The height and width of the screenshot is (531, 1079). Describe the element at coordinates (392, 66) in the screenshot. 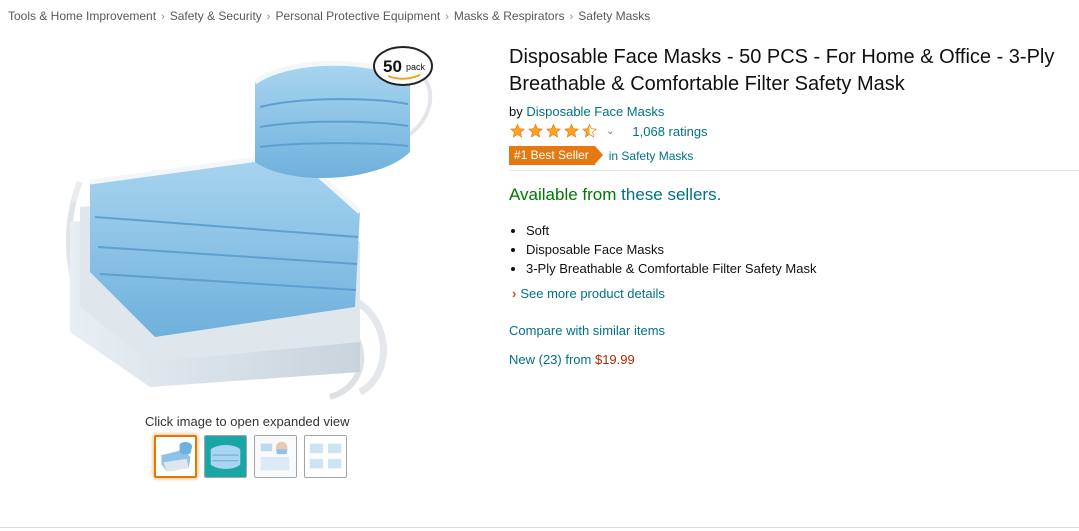

I see `pack-badge-number: 50` at that location.